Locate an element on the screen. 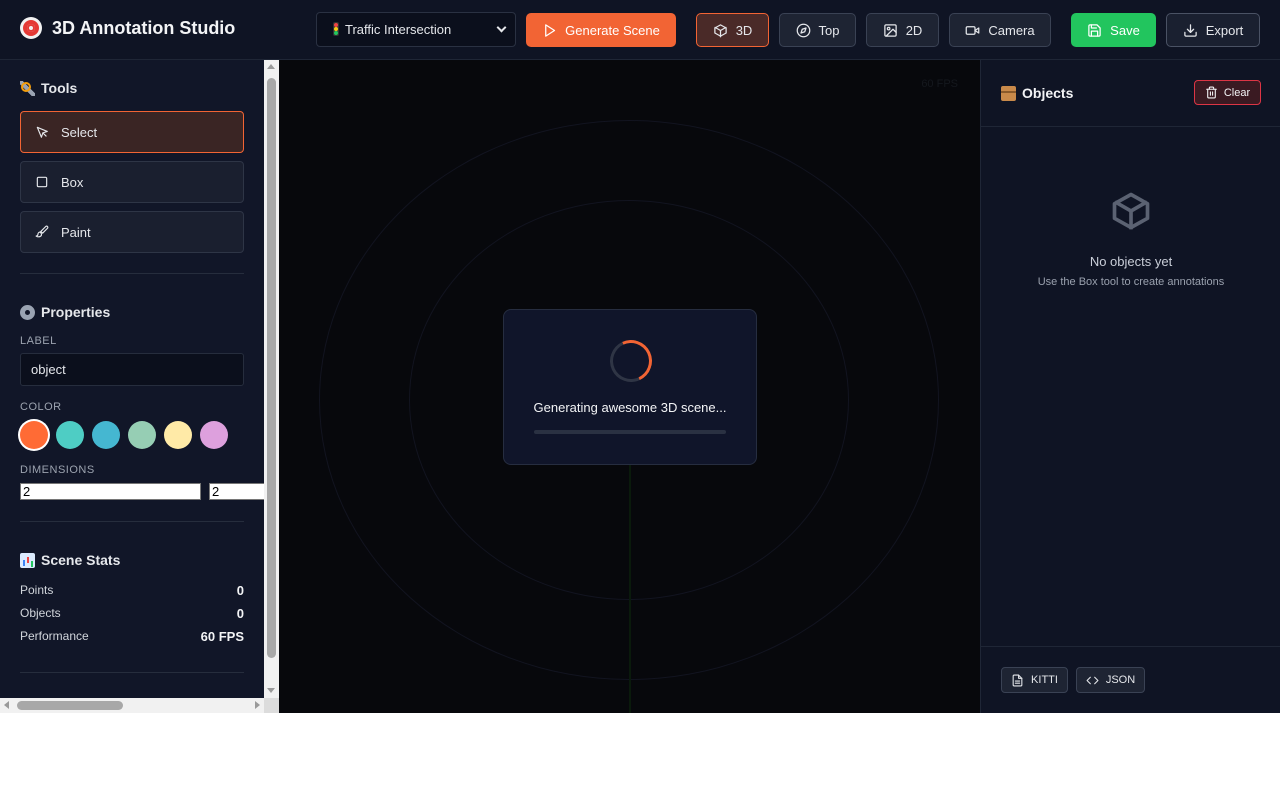 This screenshot has height=800, width=1280. objects-title: Objects is located at coordinates (1048, 93).